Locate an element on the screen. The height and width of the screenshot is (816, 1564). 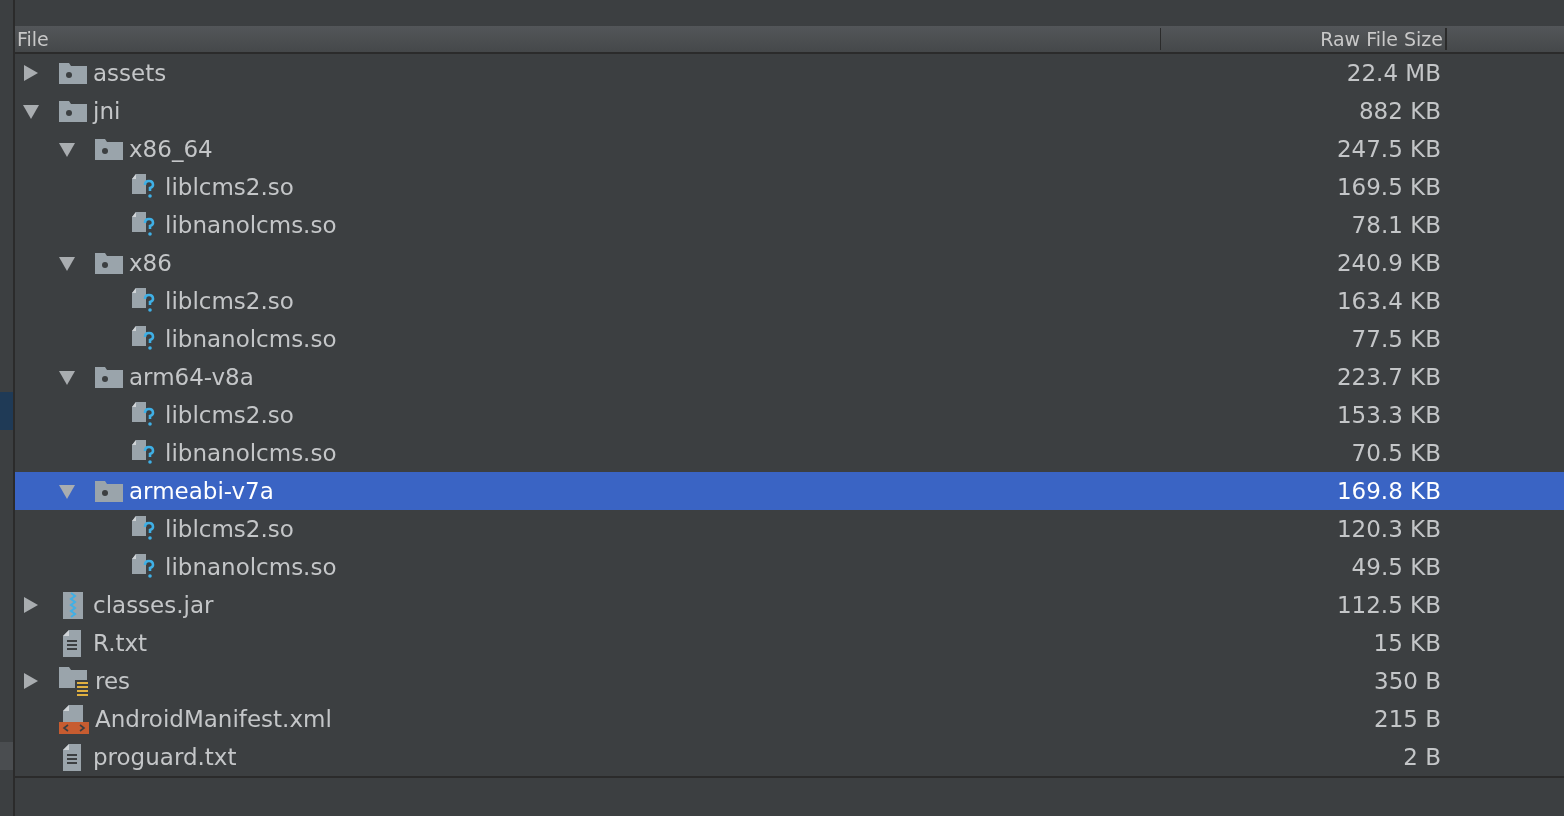
file-size: 247.5 KB is located at coordinates (1388, 149).